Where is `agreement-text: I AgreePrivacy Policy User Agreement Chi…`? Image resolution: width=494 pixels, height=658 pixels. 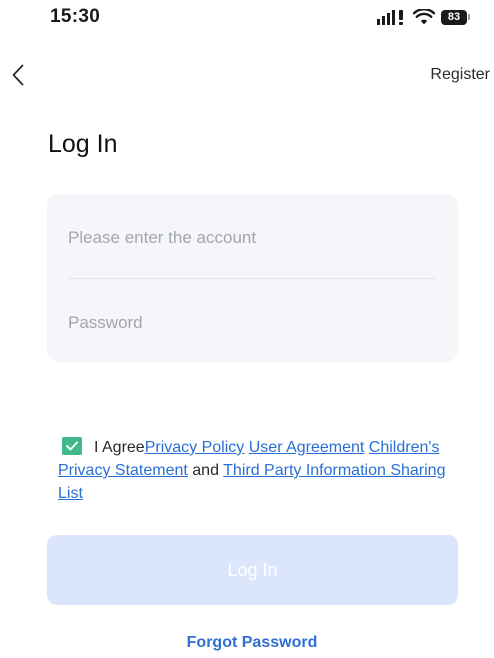 agreement-text: I AgreePrivacy Policy User Agreement Chi… is located at coordinates (258, 470).